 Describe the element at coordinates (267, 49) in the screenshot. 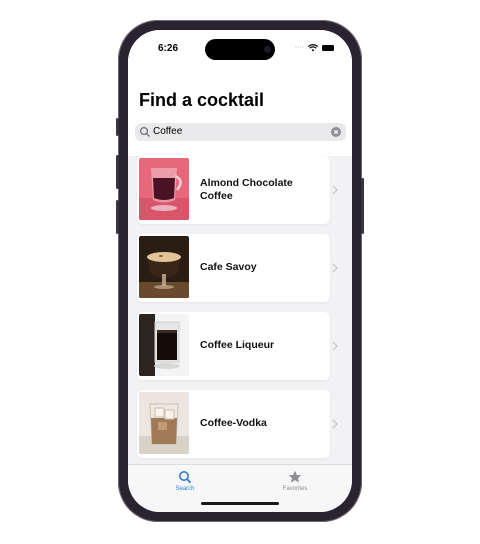

I see `camera-icon` at that location.